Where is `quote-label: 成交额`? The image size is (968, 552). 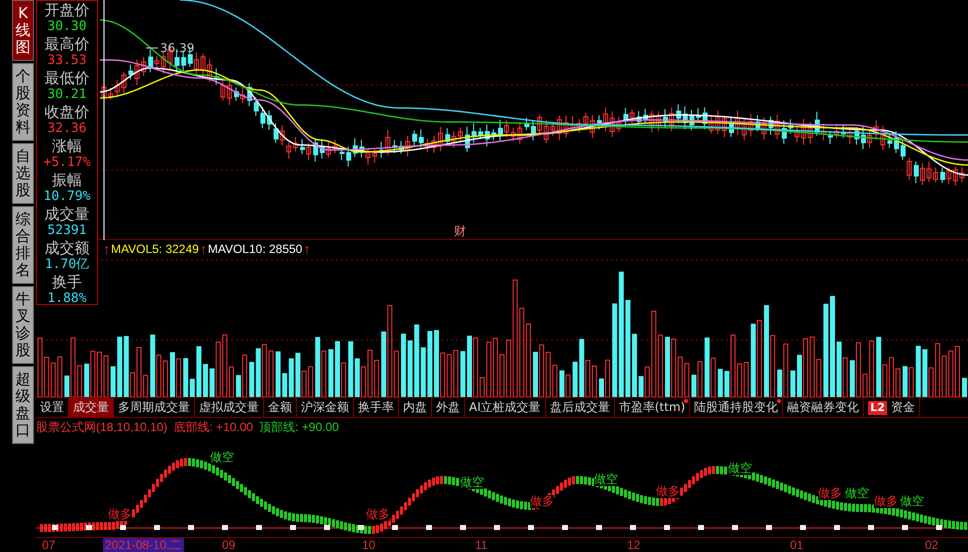 quote-label: 成交额 is located at coordinates (67, 248).